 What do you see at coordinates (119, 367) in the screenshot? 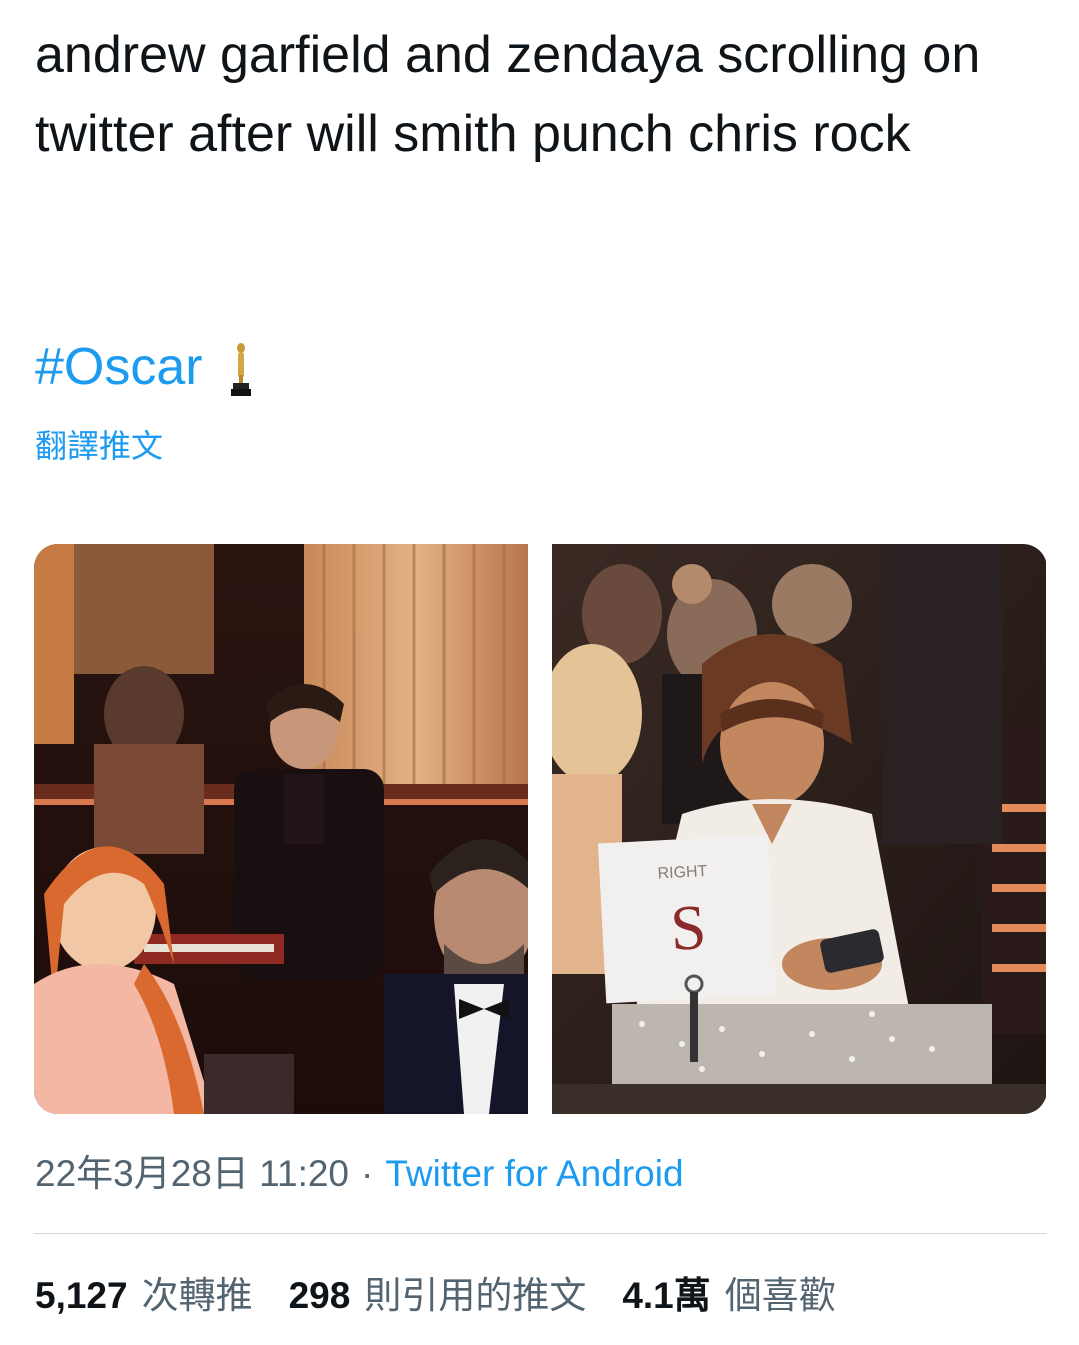
I see `hashtag-oscar-link: #Oscar` at bounding box center [119, 367].